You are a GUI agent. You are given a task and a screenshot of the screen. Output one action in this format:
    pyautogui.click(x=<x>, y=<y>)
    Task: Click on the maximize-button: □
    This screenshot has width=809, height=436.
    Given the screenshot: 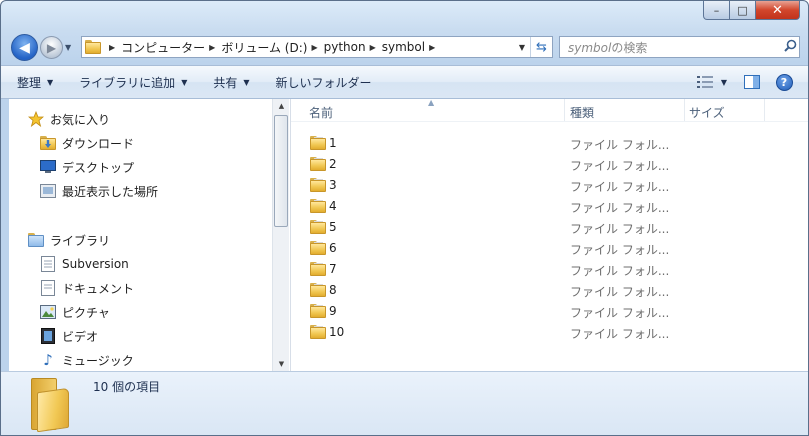 What is the action you would take?
    pyautogui.click(x=743, y=10)
    